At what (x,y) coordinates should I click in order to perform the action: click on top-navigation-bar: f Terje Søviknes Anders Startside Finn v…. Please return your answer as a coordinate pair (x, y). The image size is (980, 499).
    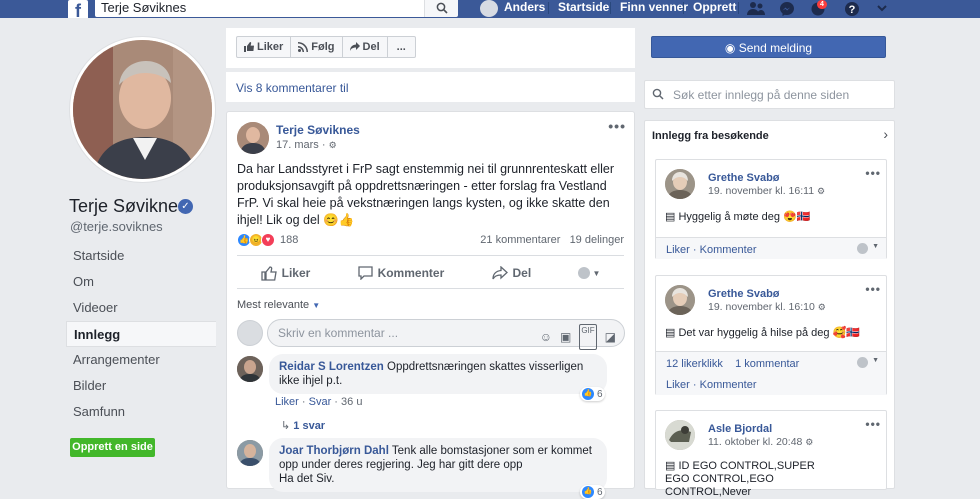
    Looking at the image, I should click on (490, 9).